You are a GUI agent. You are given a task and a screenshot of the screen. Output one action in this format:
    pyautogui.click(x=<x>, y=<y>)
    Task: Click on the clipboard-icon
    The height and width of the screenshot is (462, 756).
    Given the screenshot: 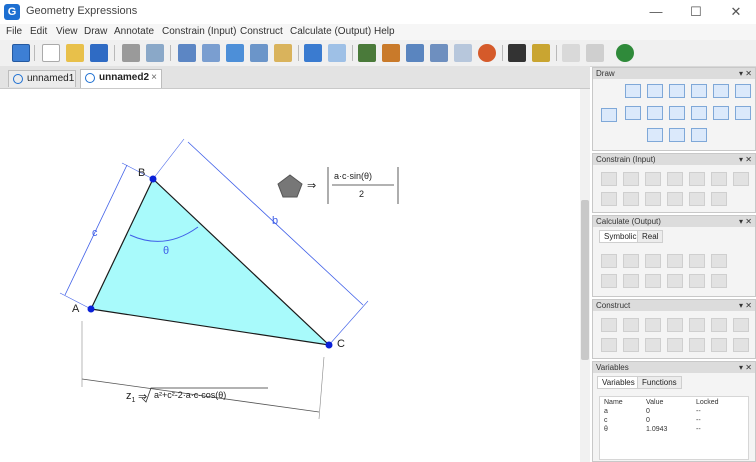 What is the action you would take?
    pyautogui.click(x=283, y=53)
    